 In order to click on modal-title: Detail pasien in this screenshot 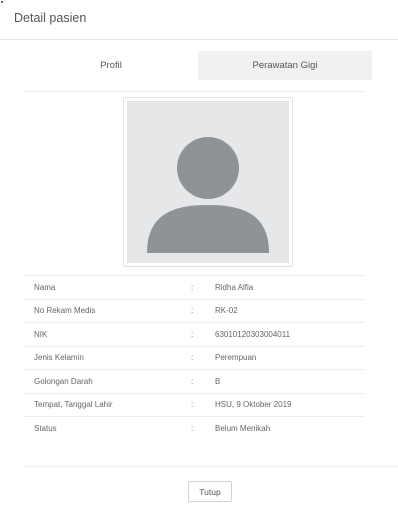, I will do `click(50, 18)`.